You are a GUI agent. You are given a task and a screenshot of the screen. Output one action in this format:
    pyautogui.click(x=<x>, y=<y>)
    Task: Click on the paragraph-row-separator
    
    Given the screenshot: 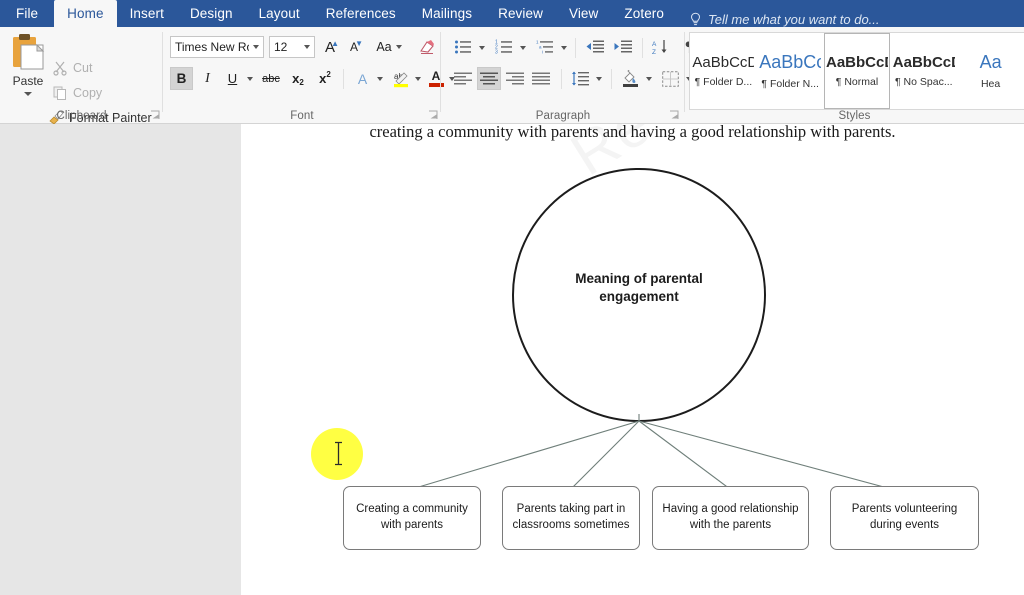 What is the action you would take?
    pyautogui.click(x=575, y=48)
    